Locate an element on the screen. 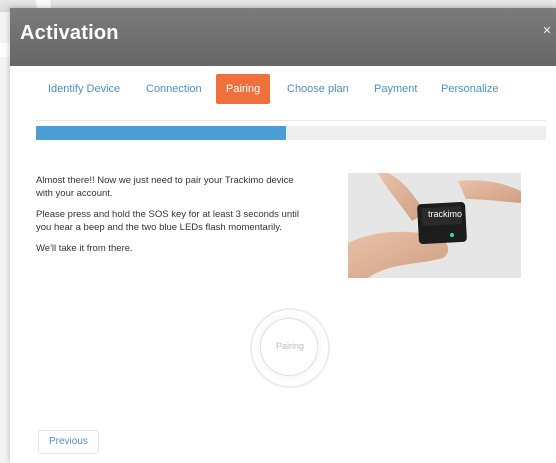  progress-fill is located at coordinates (161, 133).